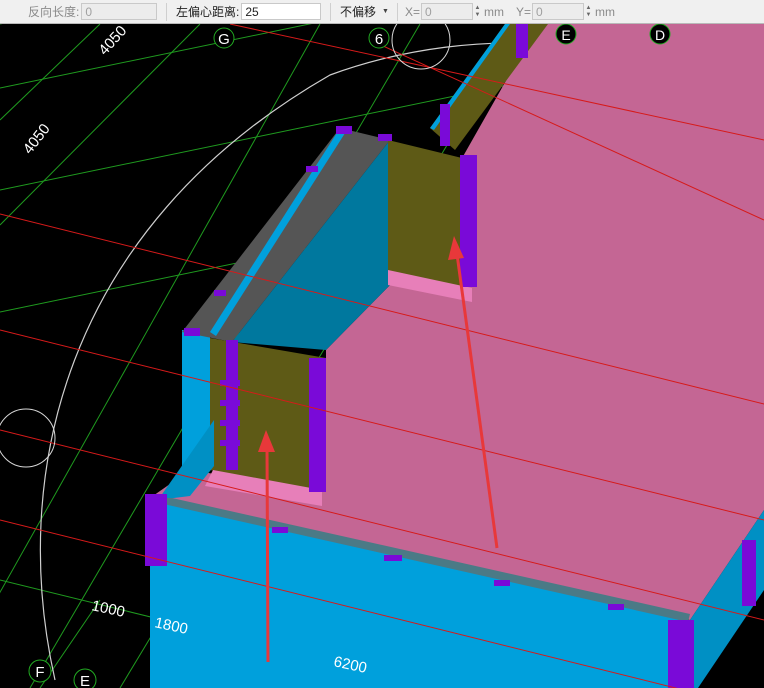  I want to click on x-label: X=, so click(413, 11).